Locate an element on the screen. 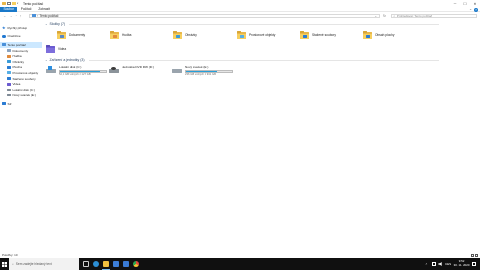  folder-music: Hudba is located at coordinates (120, 35).